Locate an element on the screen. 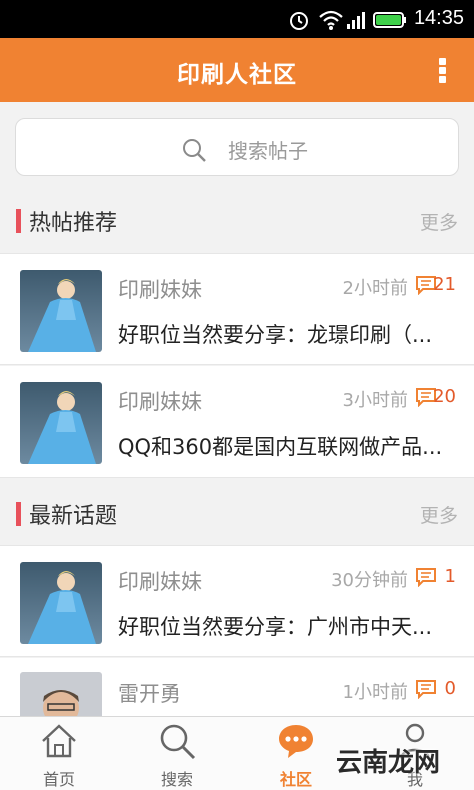  tab-label: 首页 is located at coordinates (58, 779).